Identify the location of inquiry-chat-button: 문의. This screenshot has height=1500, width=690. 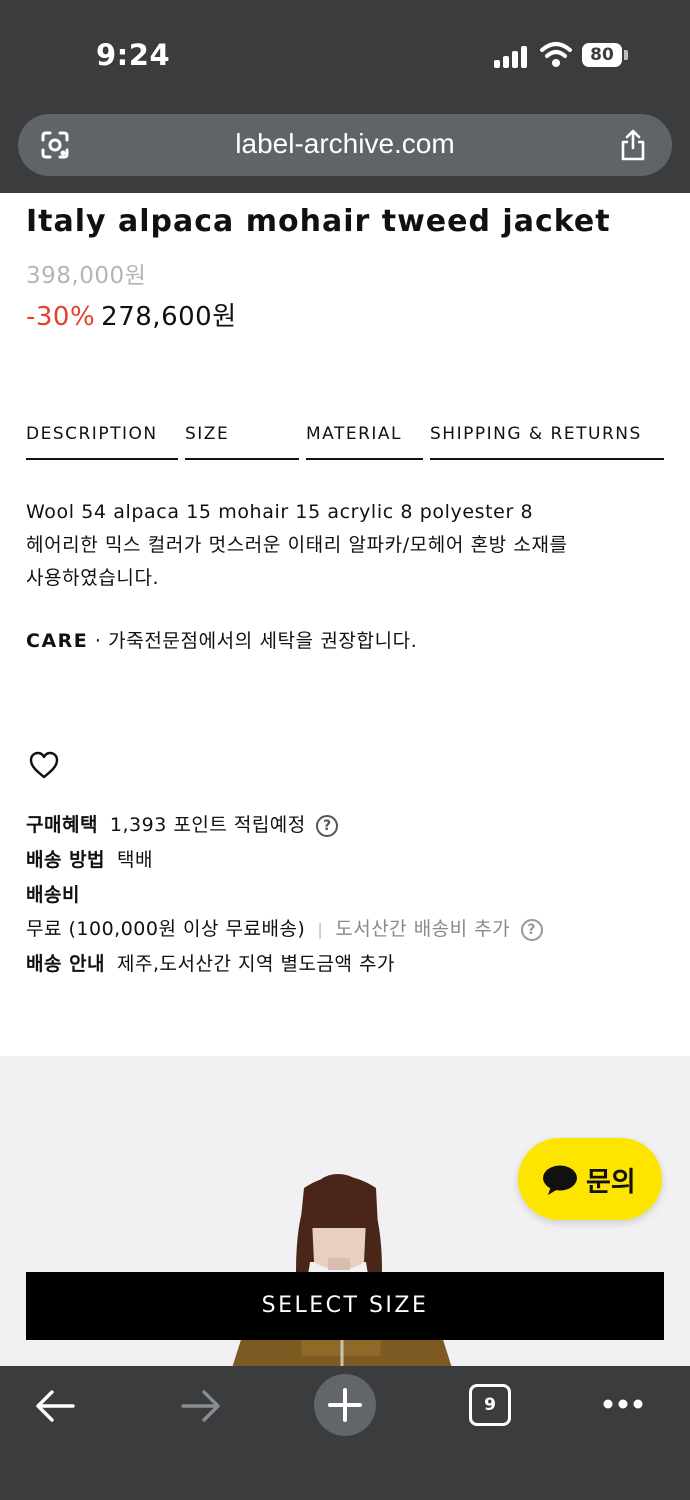
(590, 1179).